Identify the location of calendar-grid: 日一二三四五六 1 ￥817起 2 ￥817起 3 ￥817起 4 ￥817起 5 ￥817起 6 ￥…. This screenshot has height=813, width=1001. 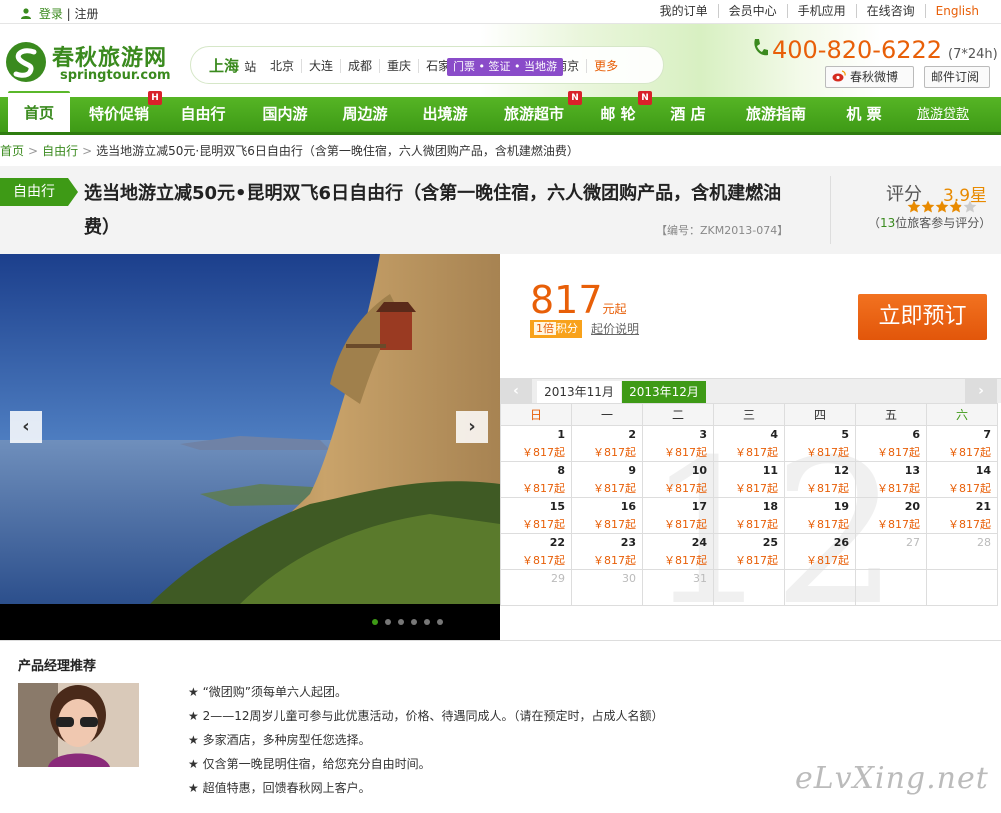
(749, 504).